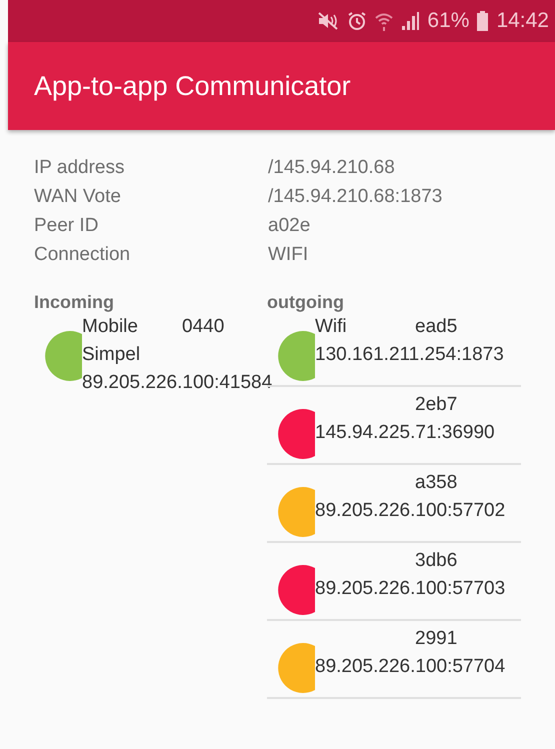 This screenshot has width=555, height=749. I want to click on info-label: IP address, so click(80, 168).